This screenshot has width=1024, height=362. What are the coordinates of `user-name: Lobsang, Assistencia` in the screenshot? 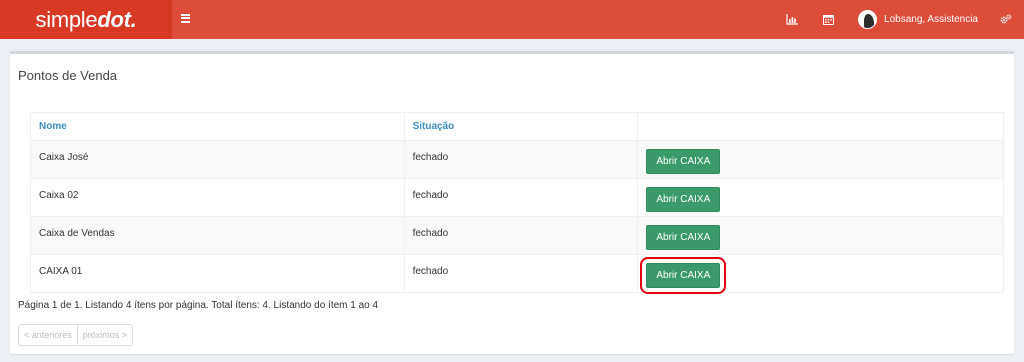 It's located at (931, 19).